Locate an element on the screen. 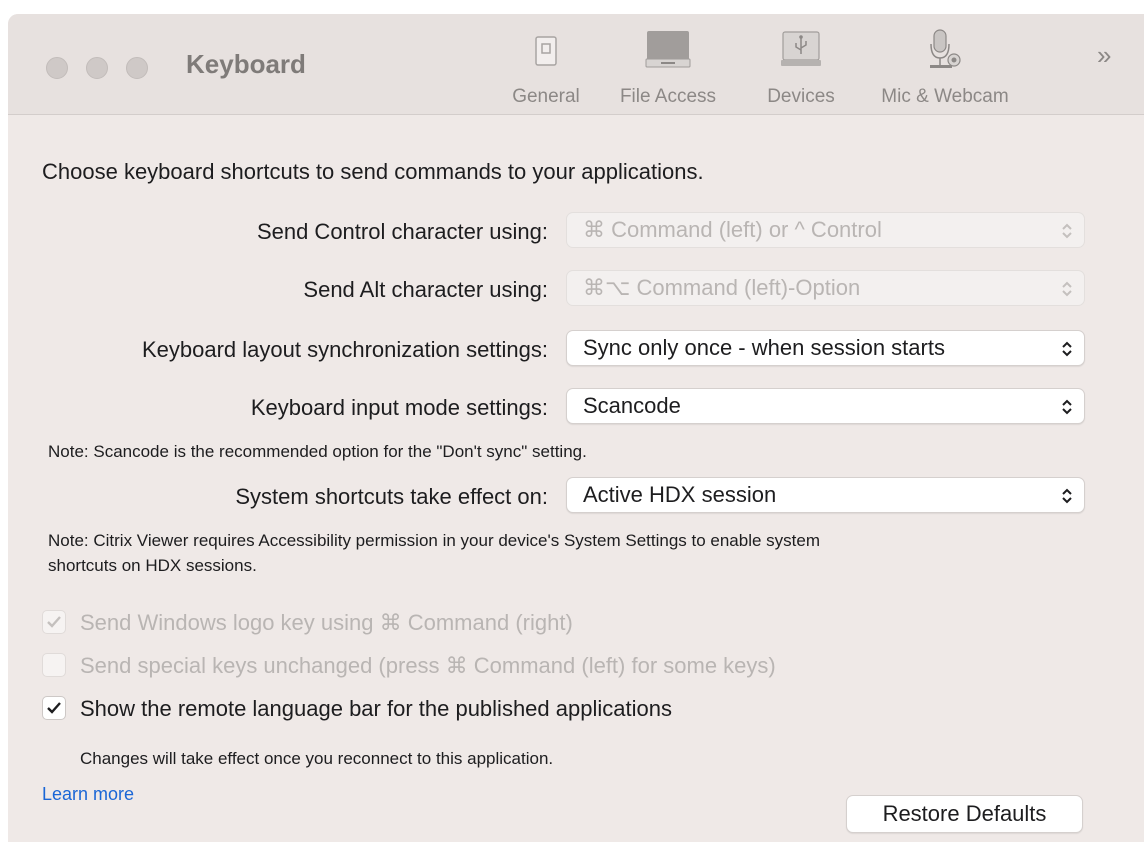 The height and width of the screenshot is (842, 1144). system-shortcuts-popup: Active HDX session is located at coordinates (825, 495).